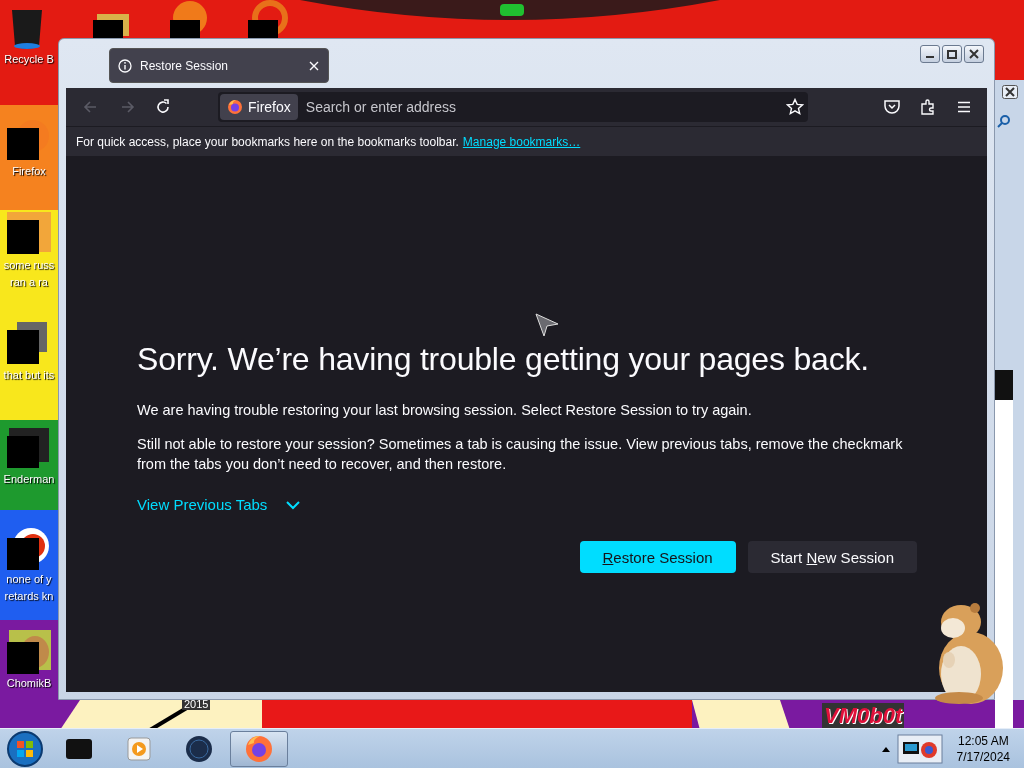  I want to click on clock-date: 7/17/2024, so click(983, 757).